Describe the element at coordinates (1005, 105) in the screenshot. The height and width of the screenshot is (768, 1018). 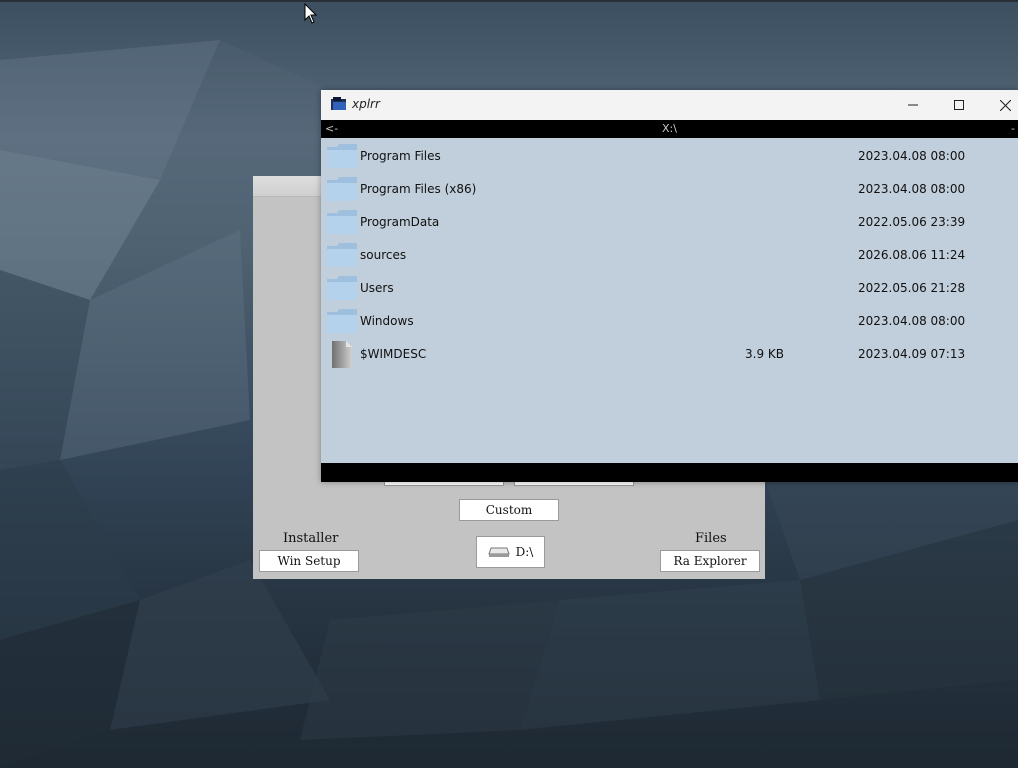
I see `close-icon` at that location.